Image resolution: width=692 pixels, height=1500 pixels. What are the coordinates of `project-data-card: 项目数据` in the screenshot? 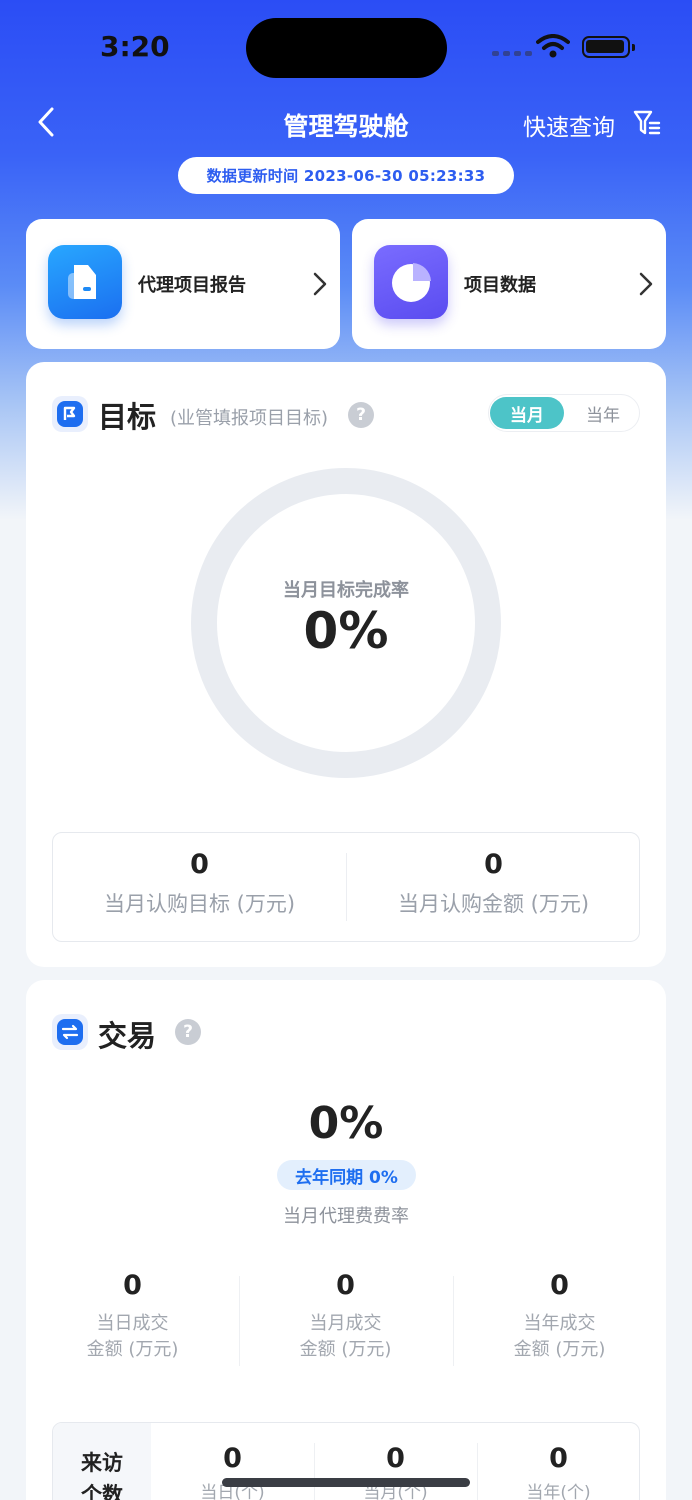 It's located at (509, 284).